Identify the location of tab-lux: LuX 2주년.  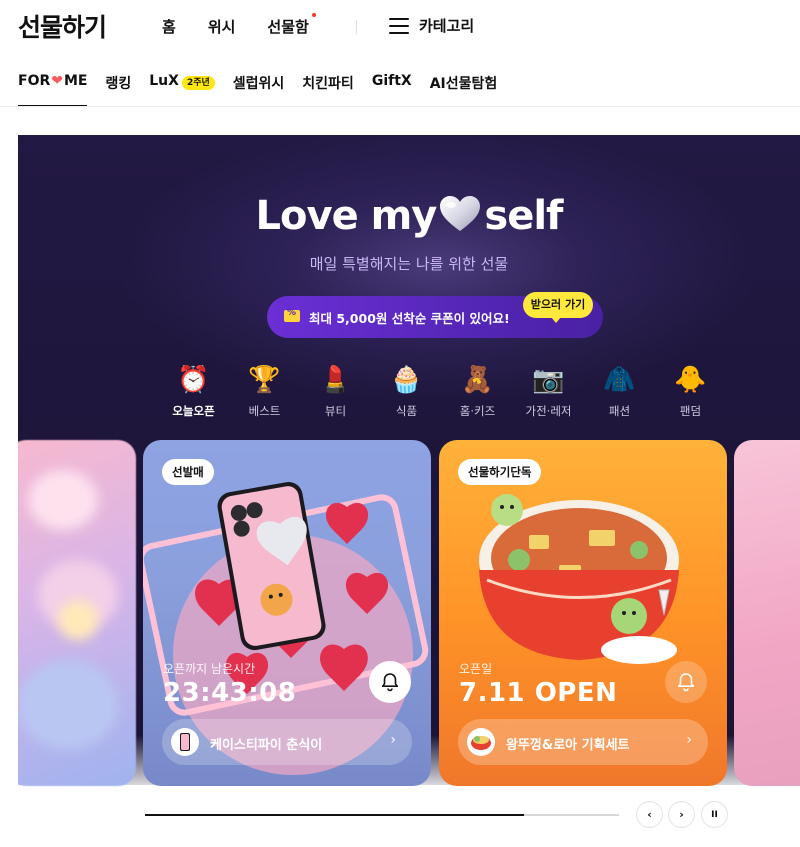
(182, 88).